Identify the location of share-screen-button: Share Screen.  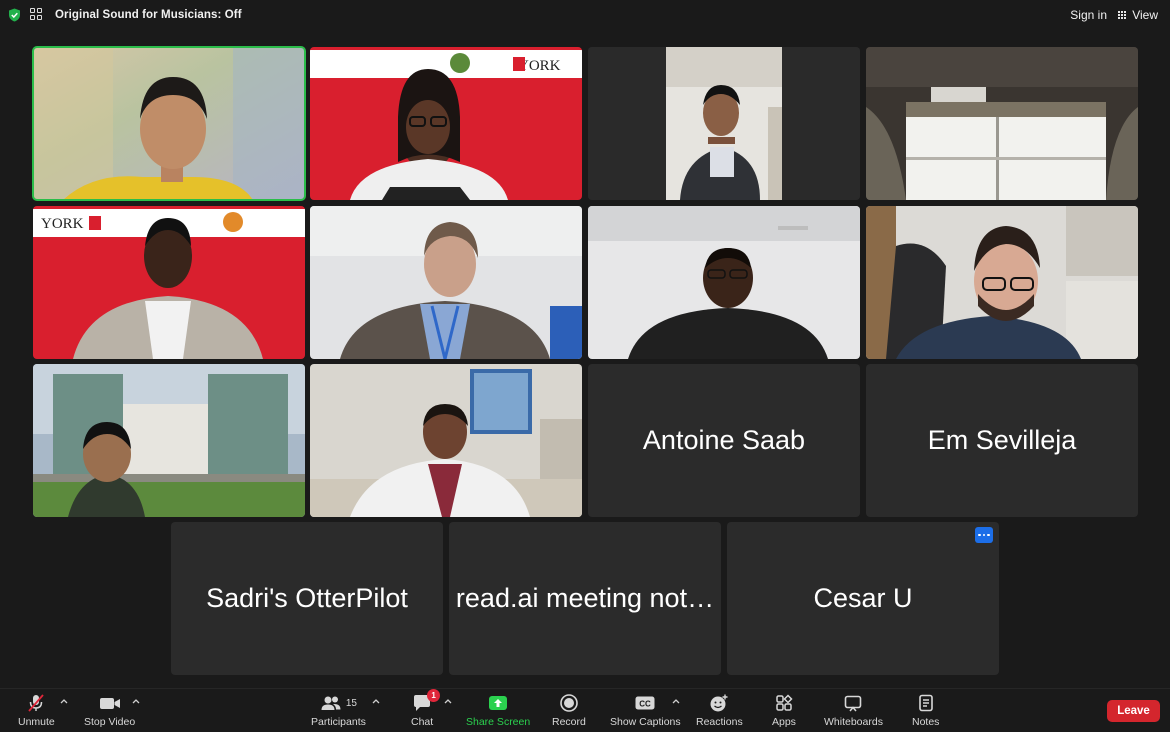
(498, 710).